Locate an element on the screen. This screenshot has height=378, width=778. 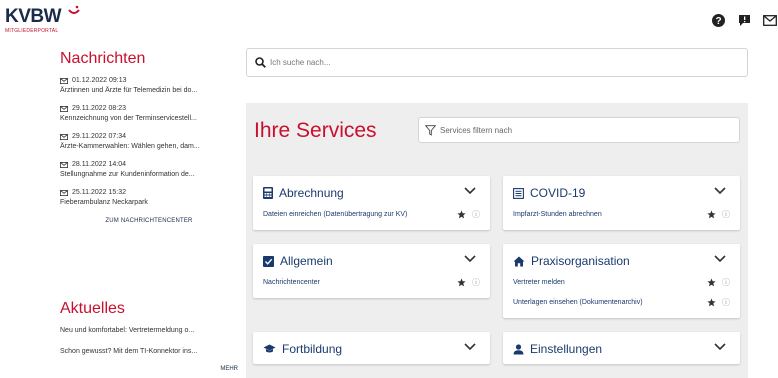
card-header: Abrechnung is located at coordinates (303, 193).